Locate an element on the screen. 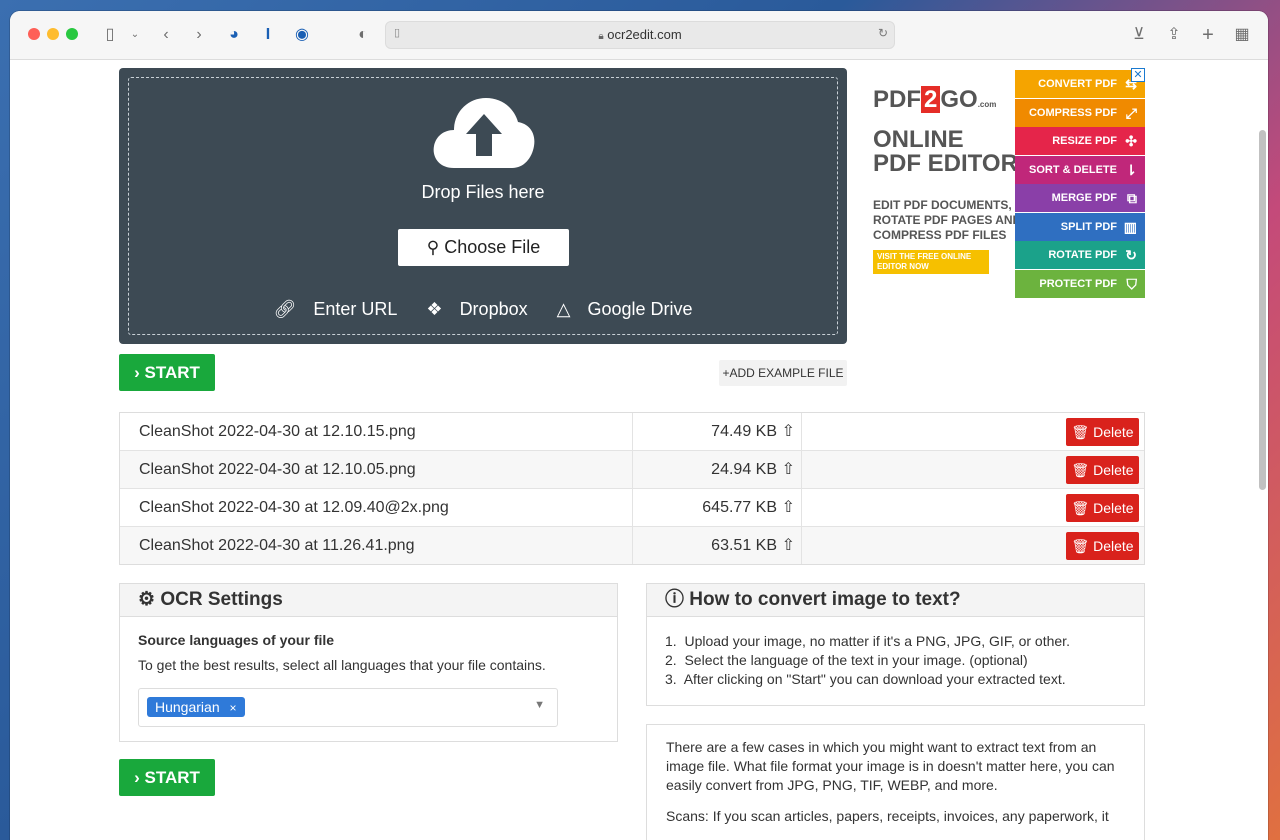 The image size is (1280, 840). choose-file-button: ⚲ Choose File is located at coordinates (483, 247).